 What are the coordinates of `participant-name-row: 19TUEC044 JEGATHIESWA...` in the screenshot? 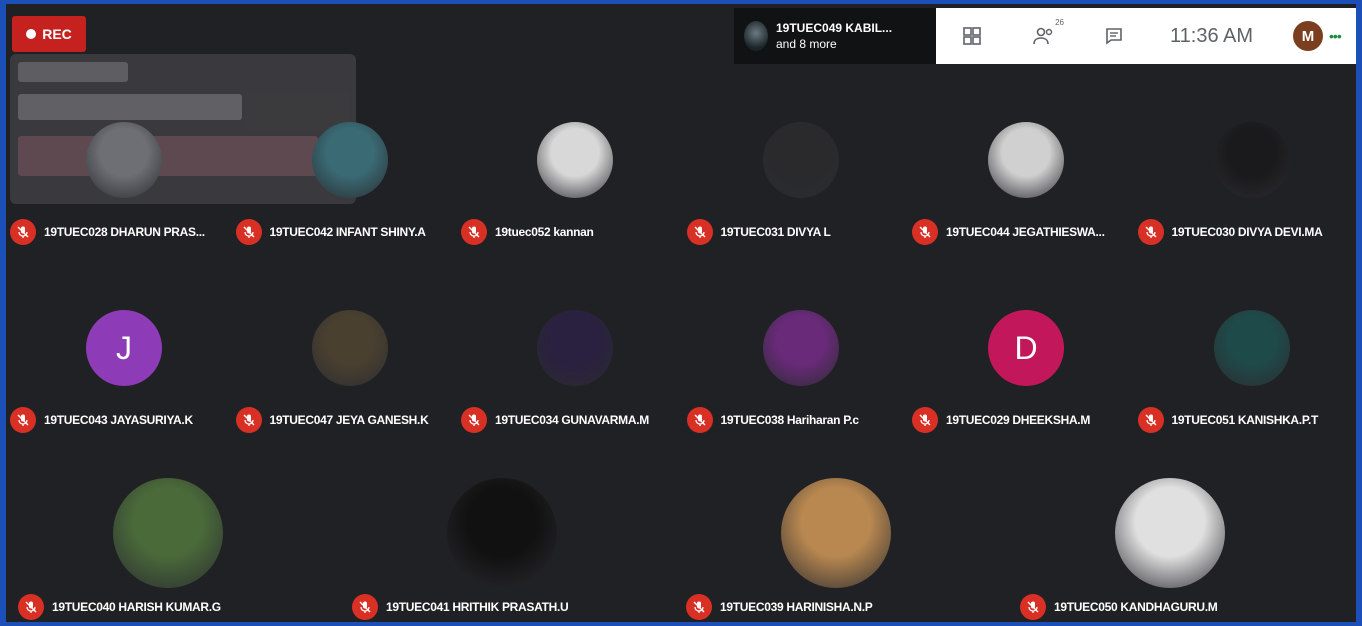 It's located at (1008, 232).